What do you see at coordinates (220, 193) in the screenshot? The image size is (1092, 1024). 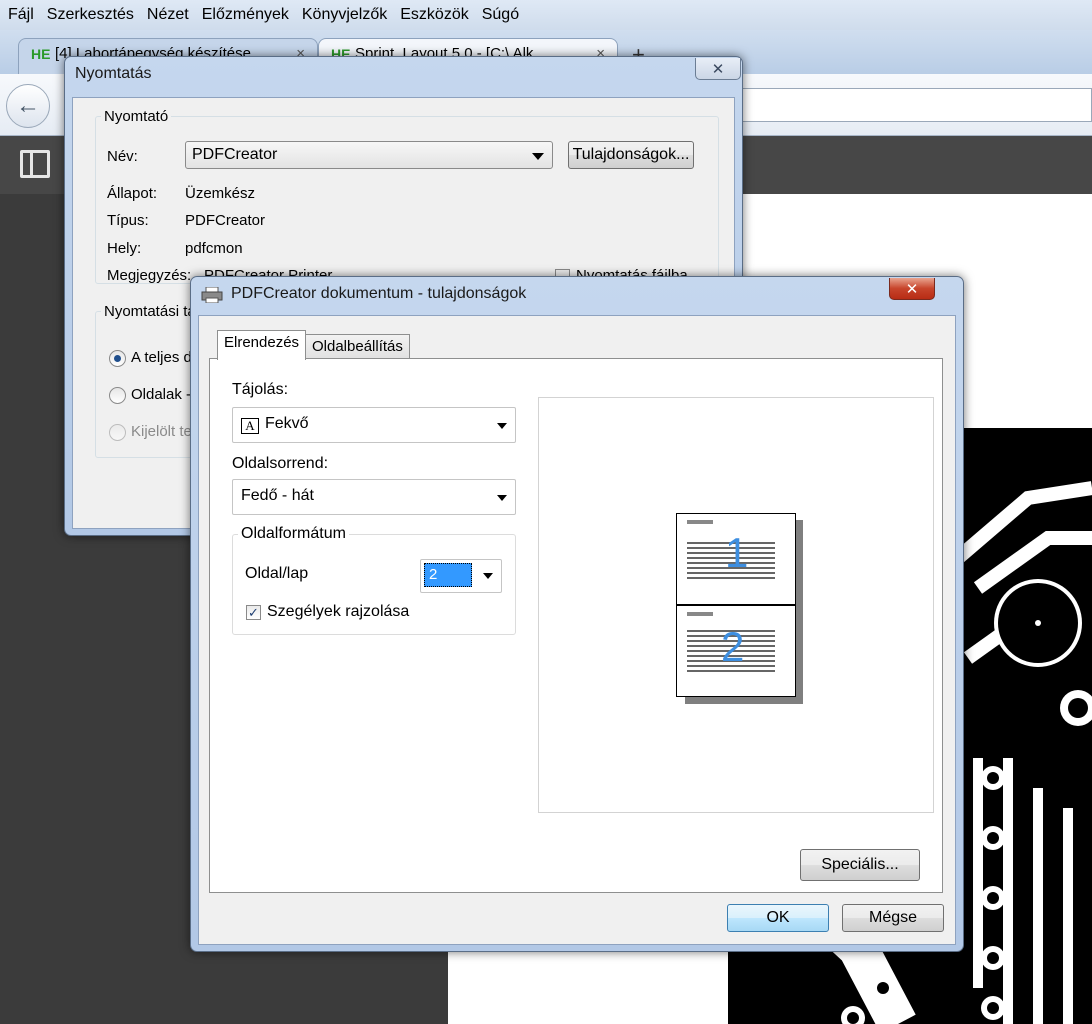 I see `status-value: Üzemkész` at bounding box center [220, 193].